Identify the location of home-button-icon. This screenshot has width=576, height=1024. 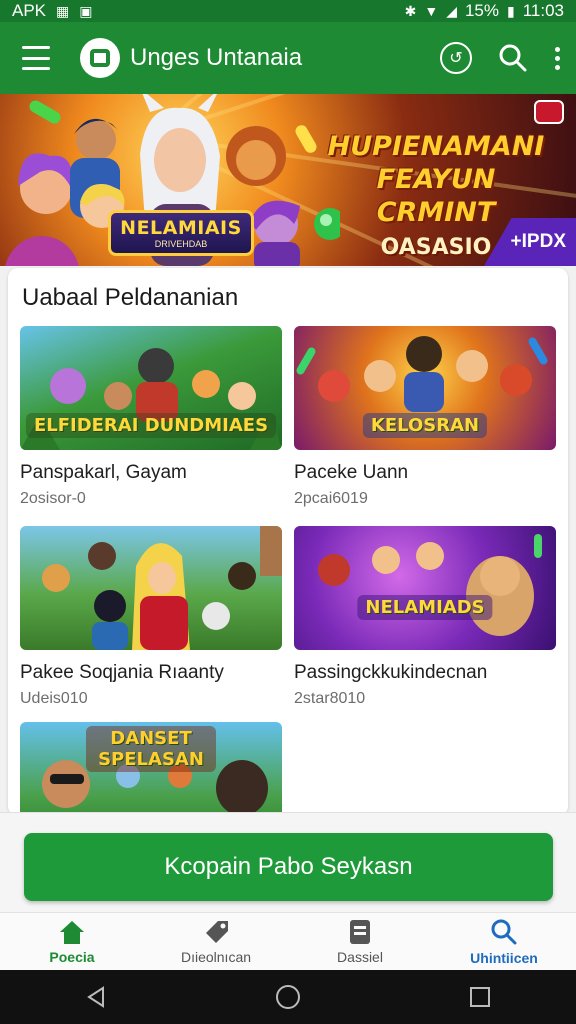
(288, 997).